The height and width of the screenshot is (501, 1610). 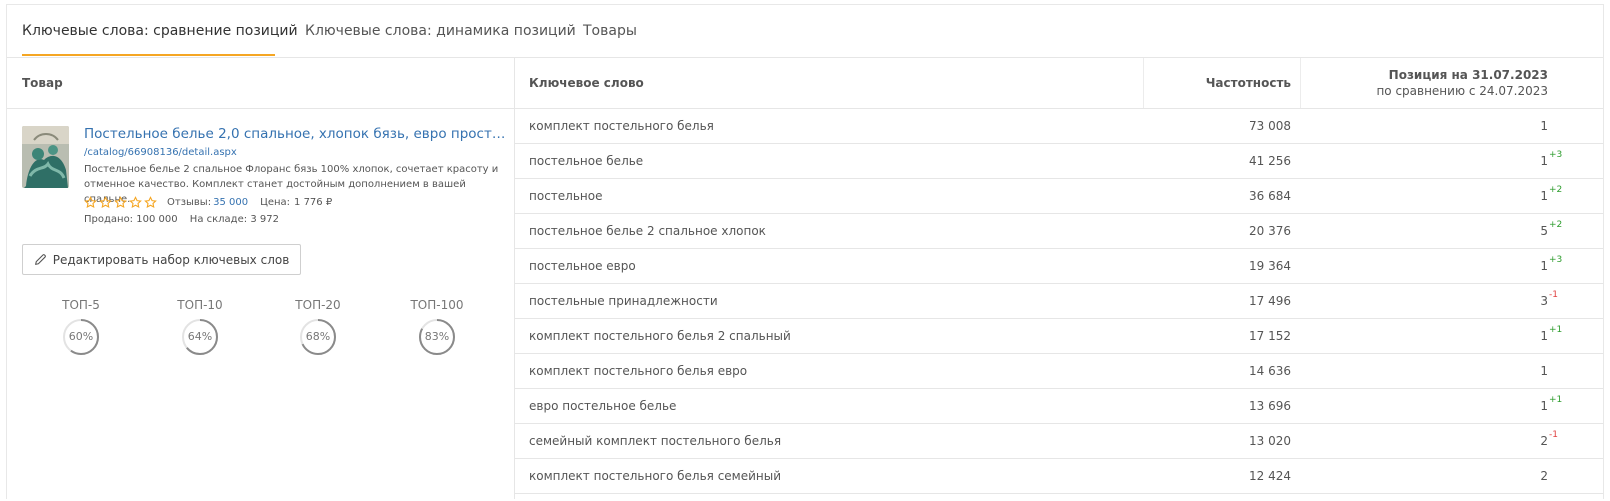 I want to click on keyword-cell: евро постельное белье, so click(x=603, y=406).